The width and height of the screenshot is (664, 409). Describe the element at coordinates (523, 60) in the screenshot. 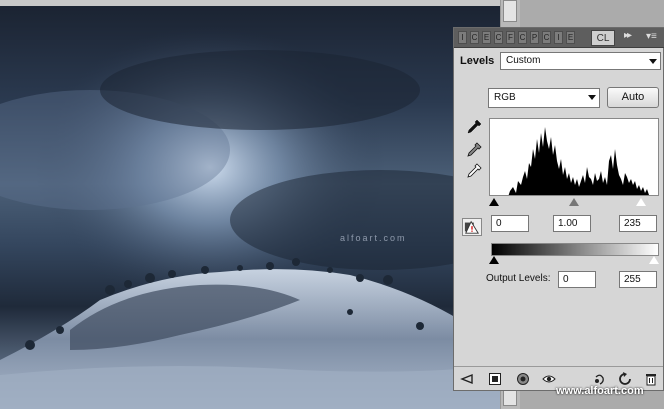

I see `preset-value: Custom` at that location.